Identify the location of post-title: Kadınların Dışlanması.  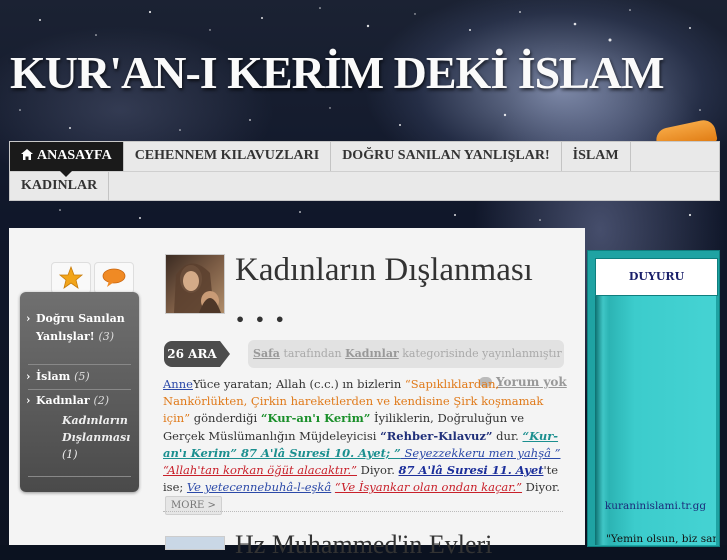
(384, 270).